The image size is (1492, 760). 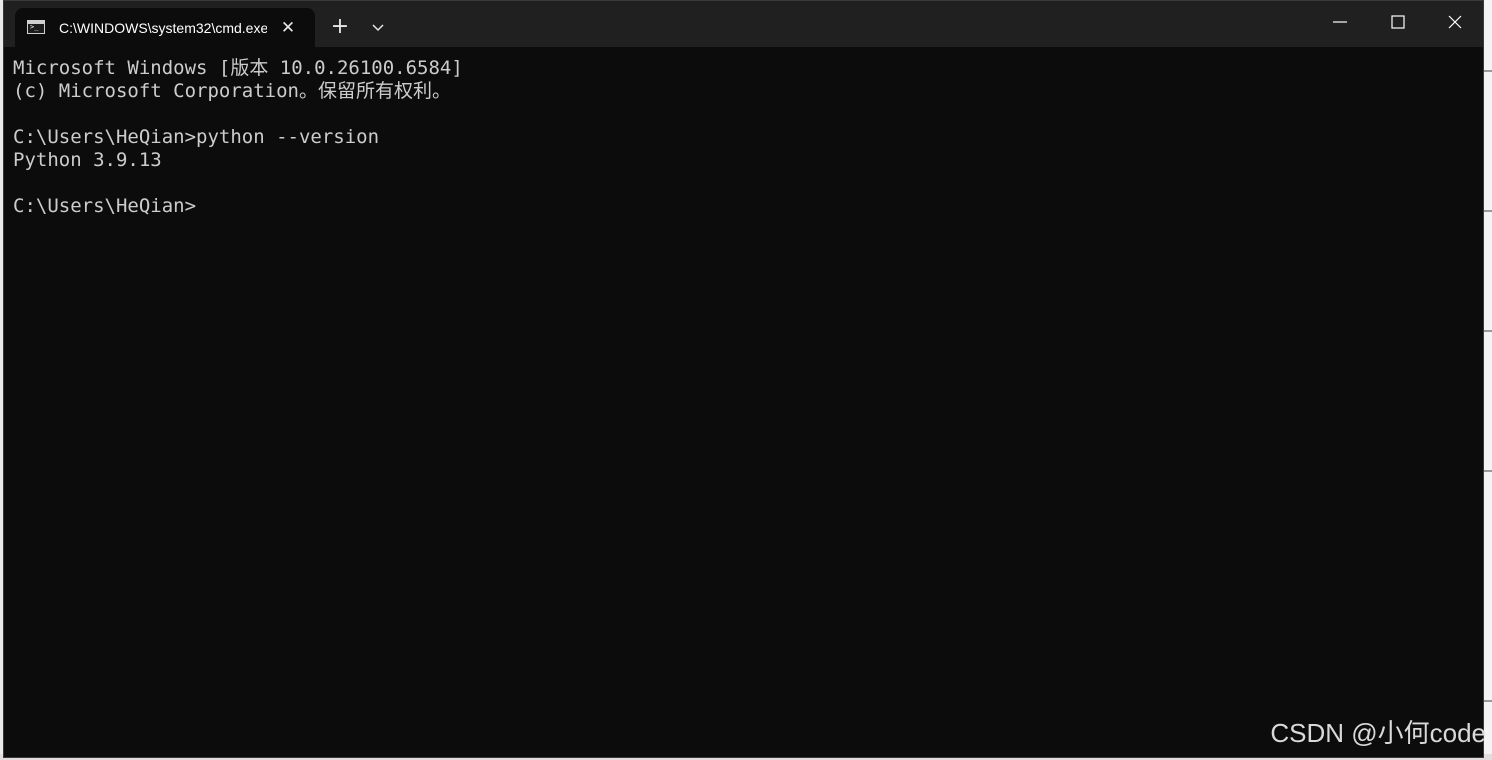 I want to click on maximize-icon, so click(x=1398, y=22).